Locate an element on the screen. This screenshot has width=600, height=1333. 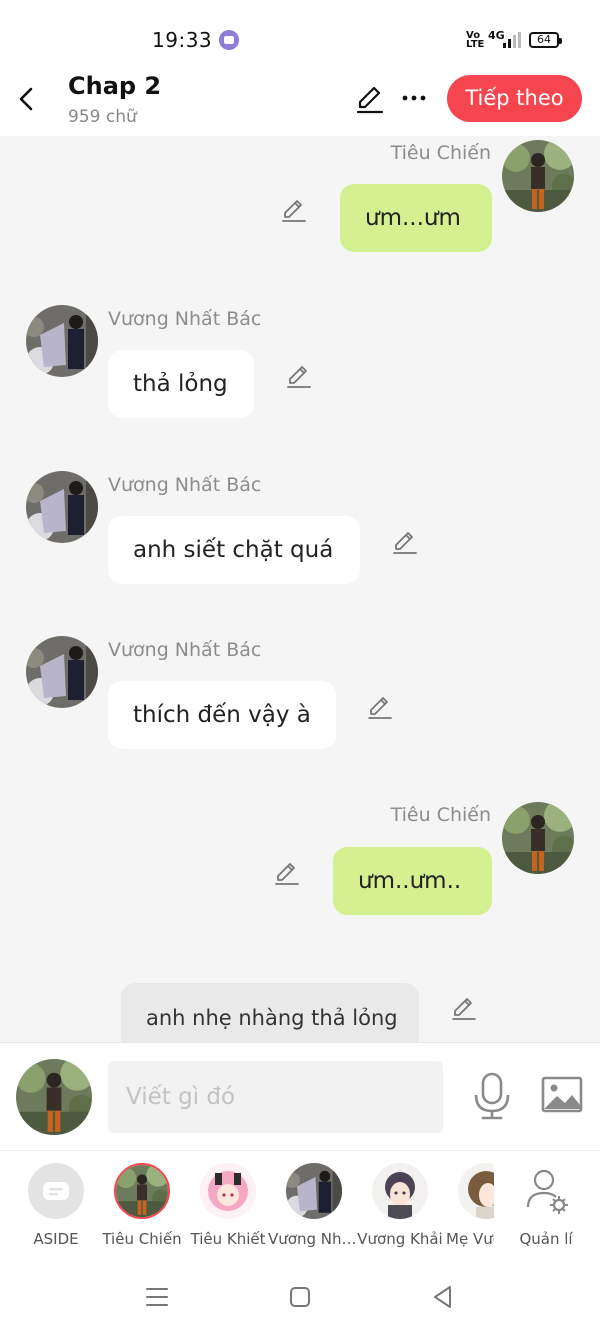
aside-avatar is located at coordinates (56, 1191).